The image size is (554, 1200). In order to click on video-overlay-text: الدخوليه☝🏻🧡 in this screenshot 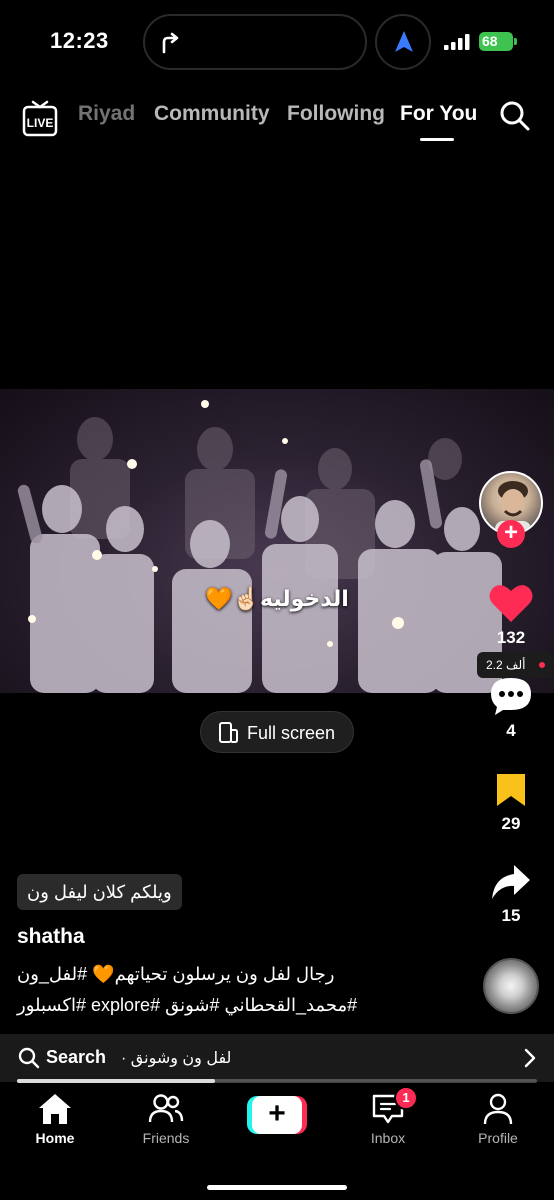, I will do `click(277, 598)`.